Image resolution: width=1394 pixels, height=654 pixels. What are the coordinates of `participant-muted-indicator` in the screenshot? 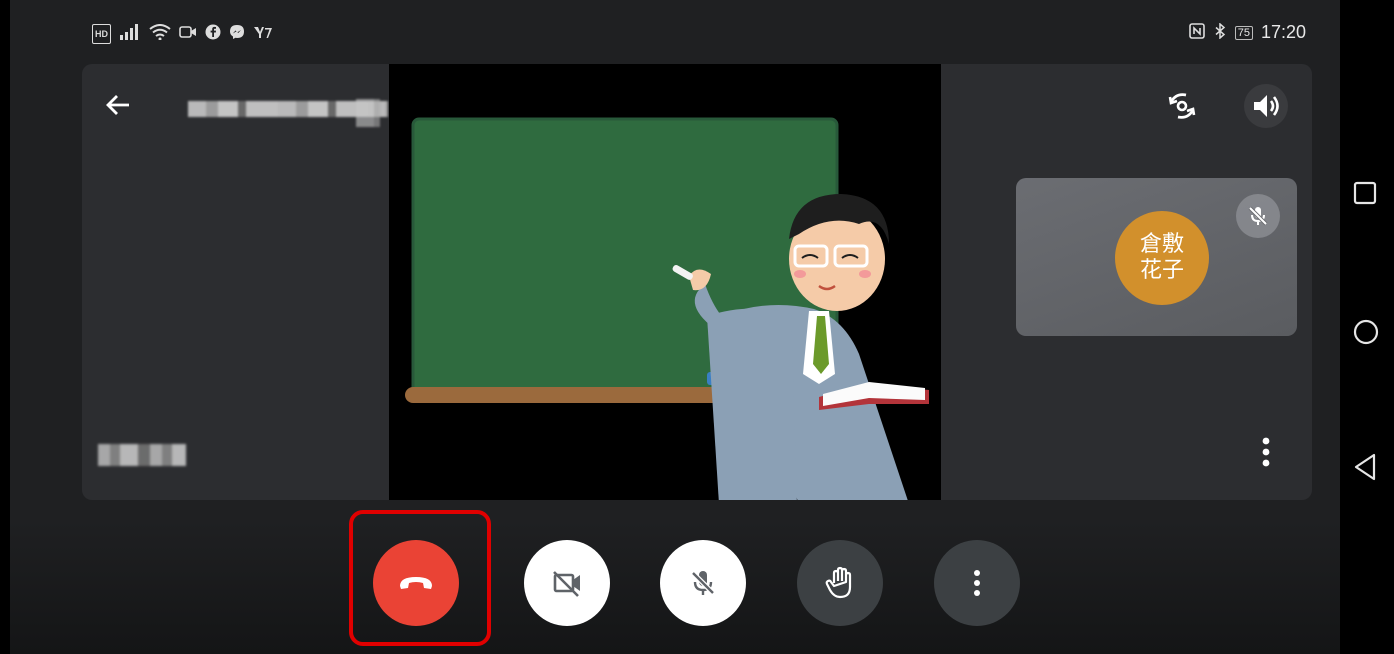 It's located at (1258, 216).